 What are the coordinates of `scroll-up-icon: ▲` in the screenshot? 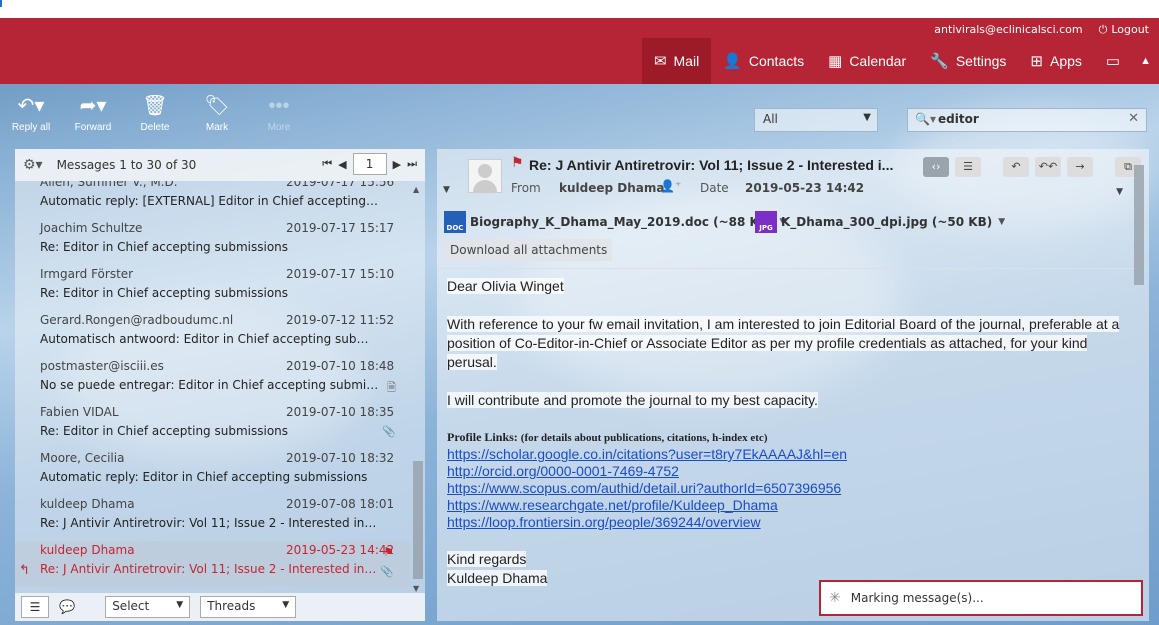 It's located at (416, 189).